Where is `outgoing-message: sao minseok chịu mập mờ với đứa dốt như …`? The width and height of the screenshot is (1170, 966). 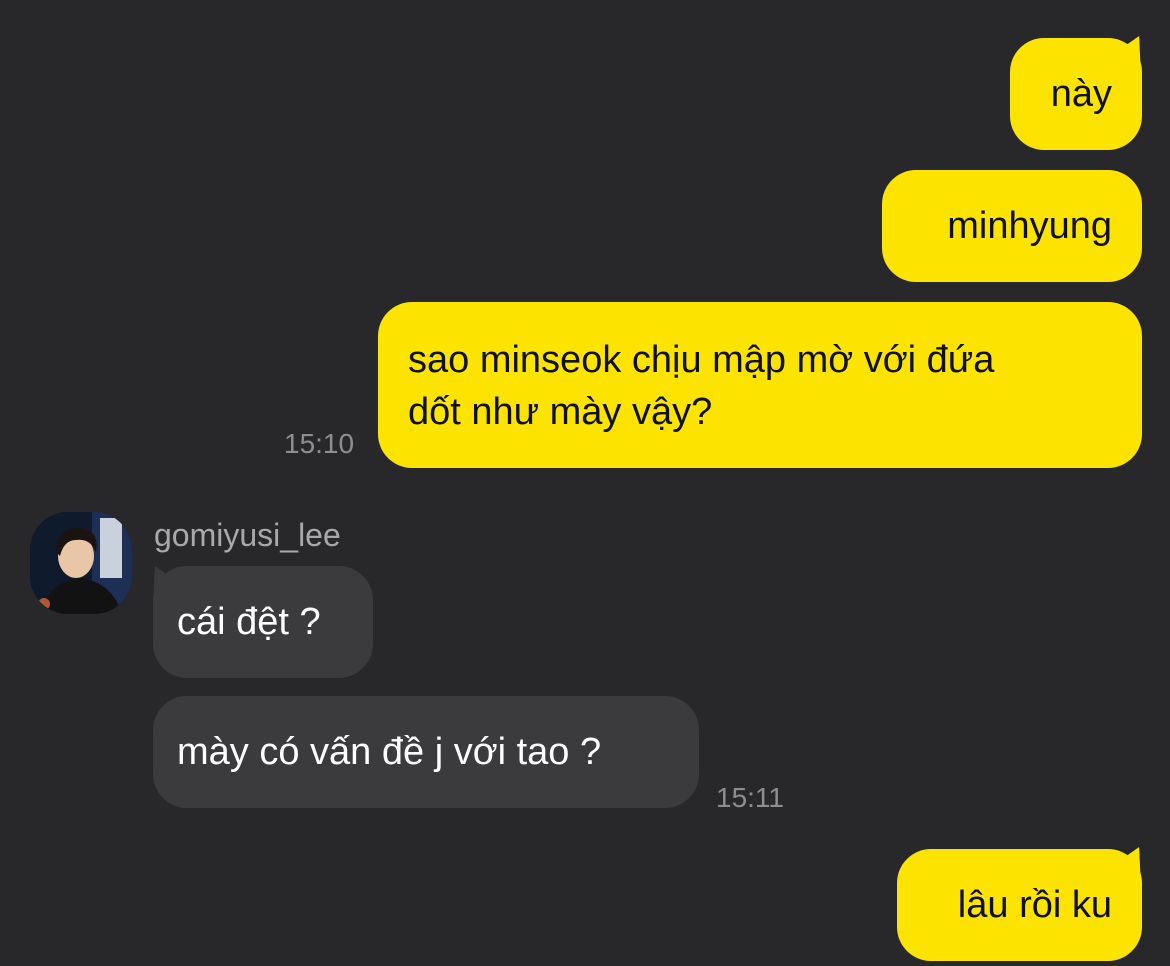 outgoing-message: sao minseok chịu mập mờ với đứa dốt như … is located at coordinates (760, 385).